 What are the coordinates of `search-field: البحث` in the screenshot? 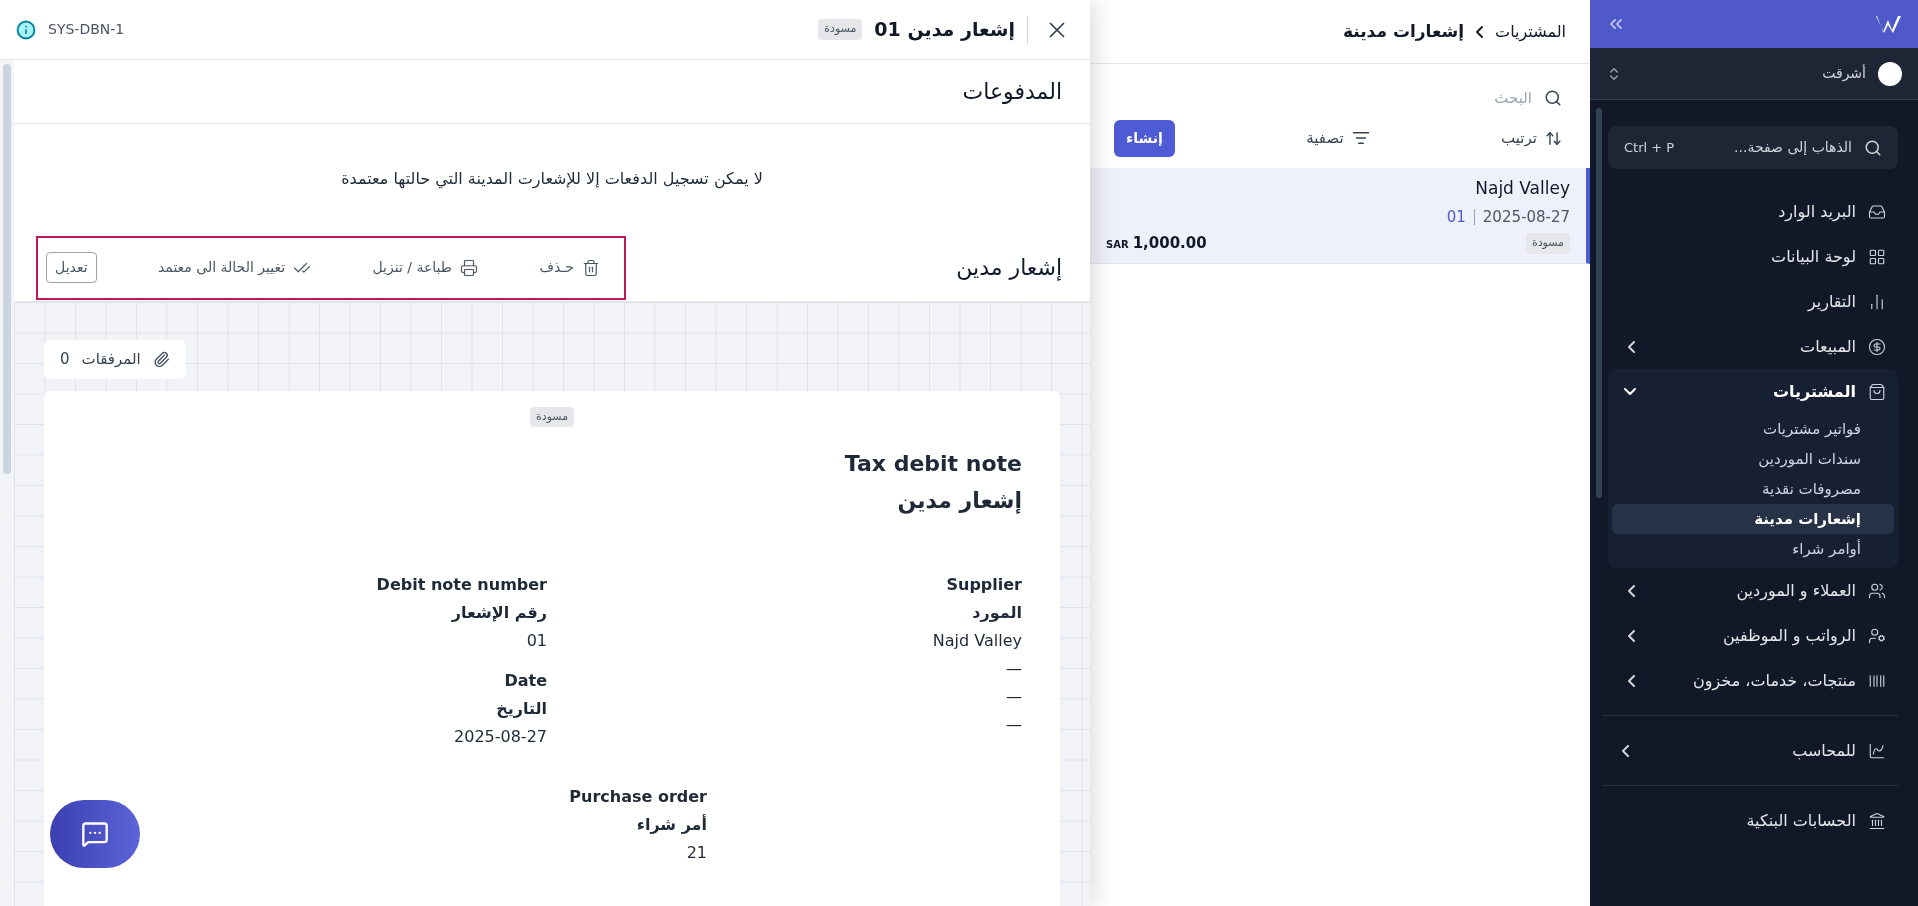 It's located at (1382, 98).